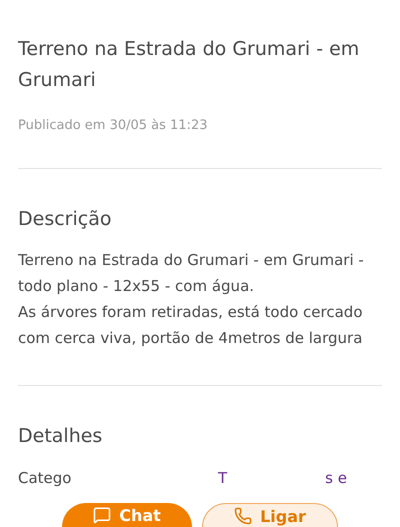  Describe the element at coordinates (223, 478) in the screenshot. I see `detail-value: T` at that location.